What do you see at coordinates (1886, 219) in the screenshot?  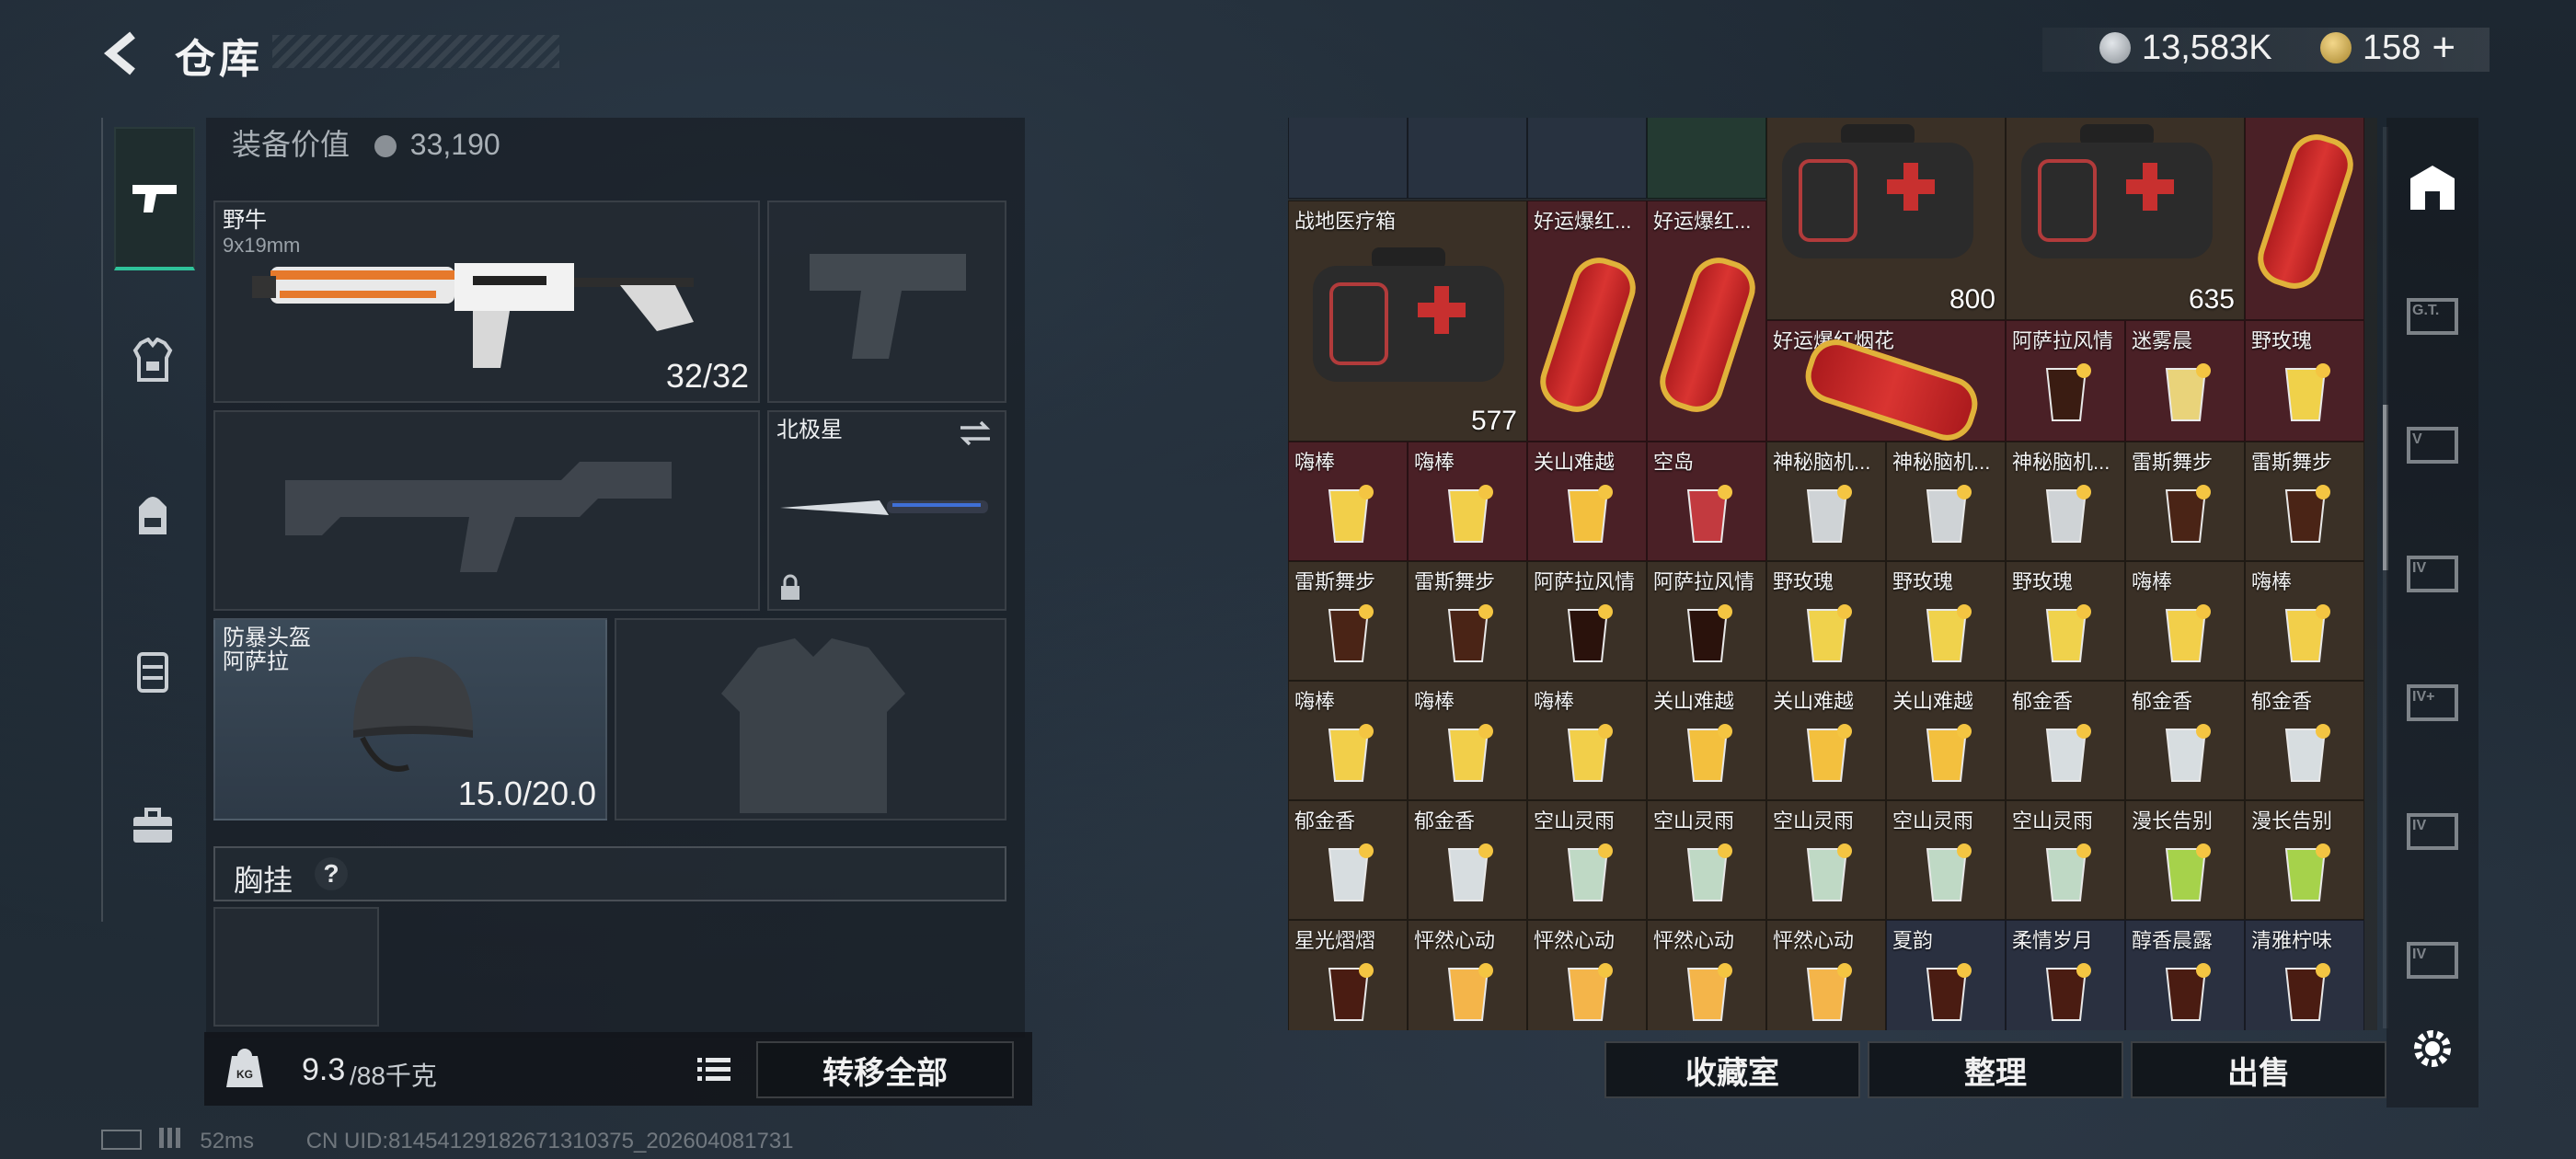 I see `medkit-item: 800` at bounding box center [1886, 219].